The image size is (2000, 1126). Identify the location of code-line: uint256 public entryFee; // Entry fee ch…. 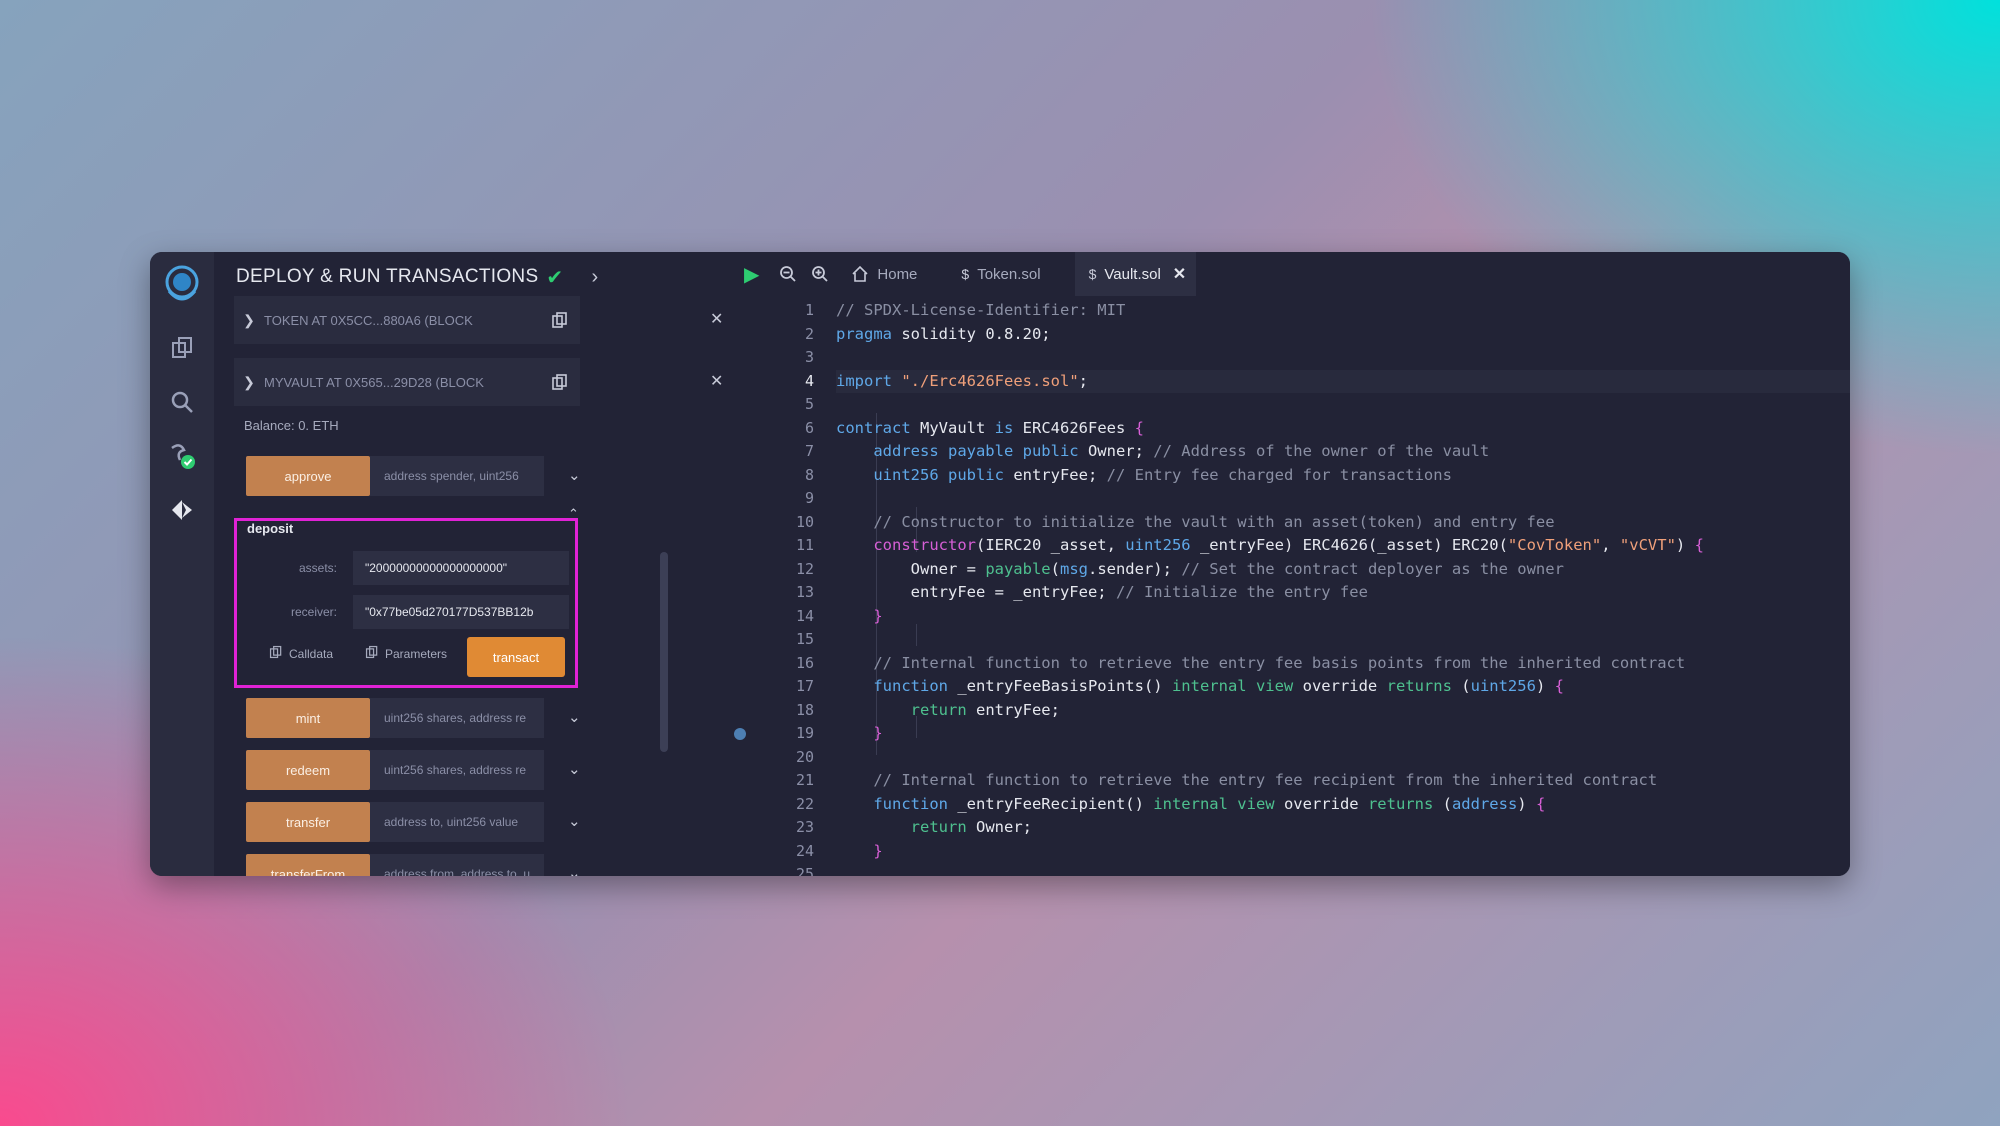
(1343, 476).